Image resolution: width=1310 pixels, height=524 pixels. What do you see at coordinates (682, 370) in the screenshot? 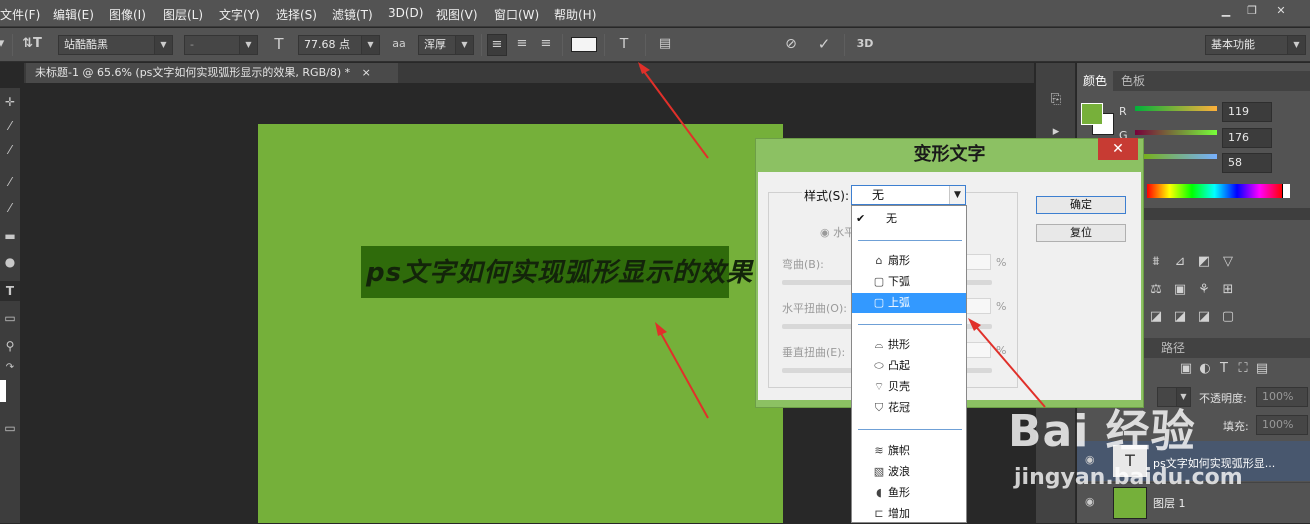
I see `arrow-to-canvas-text` at bounding box center [682, 370].